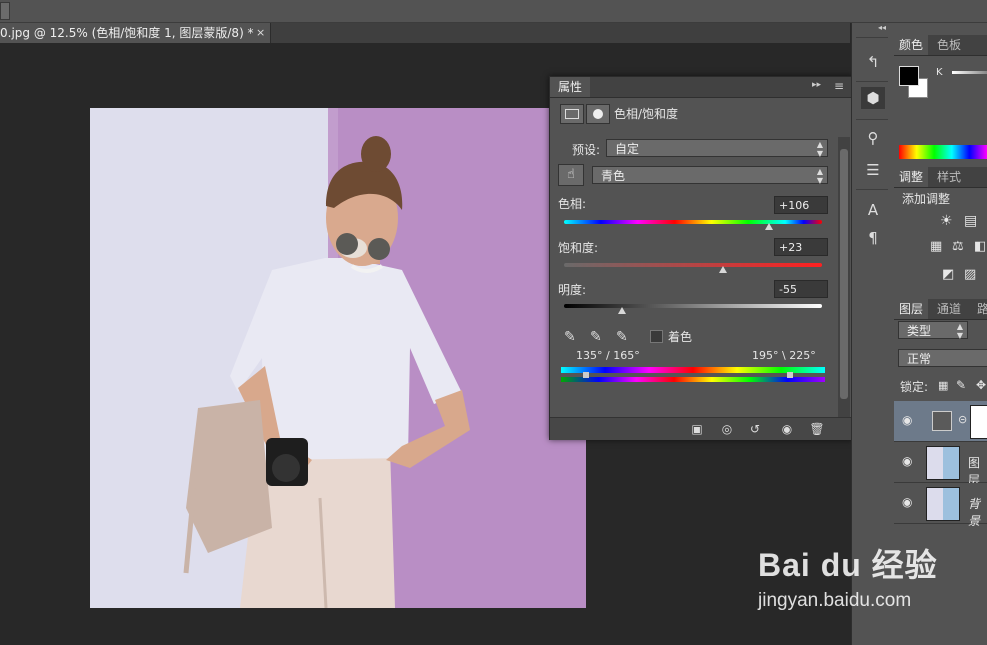  Describe the element at coordinates (970, 274) in the screenshot. I see `gradient-map-icon: ▨` at that location.